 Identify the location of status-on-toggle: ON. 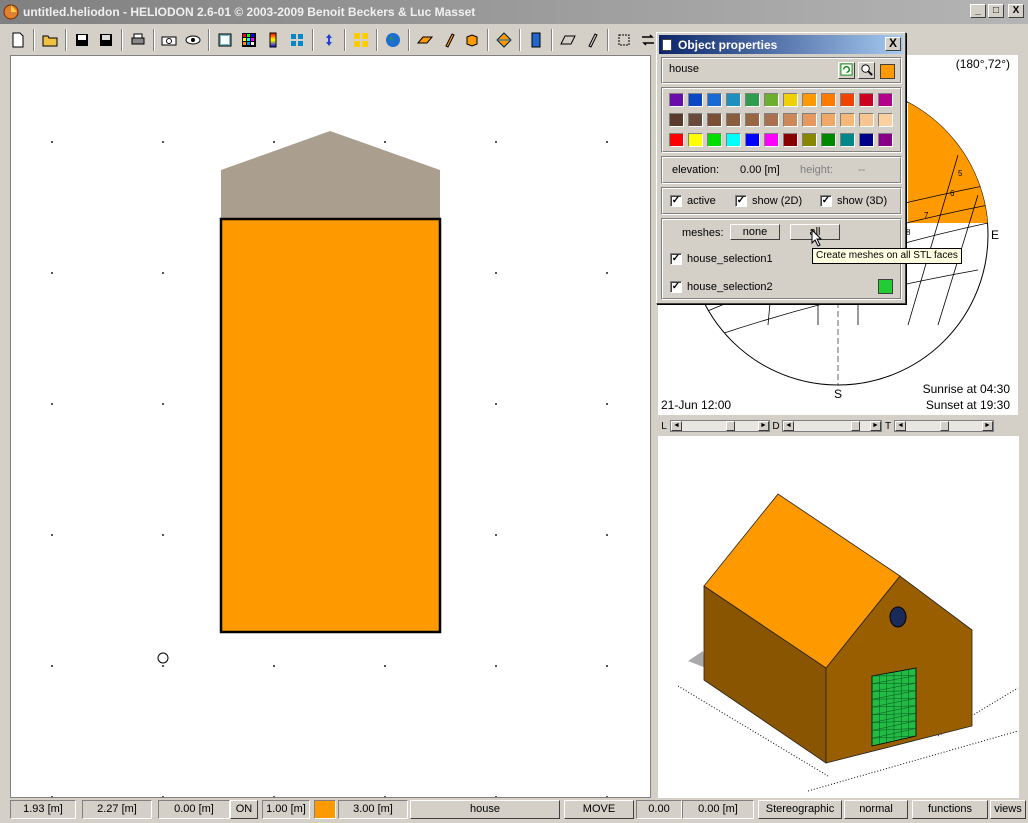
(244, 809).